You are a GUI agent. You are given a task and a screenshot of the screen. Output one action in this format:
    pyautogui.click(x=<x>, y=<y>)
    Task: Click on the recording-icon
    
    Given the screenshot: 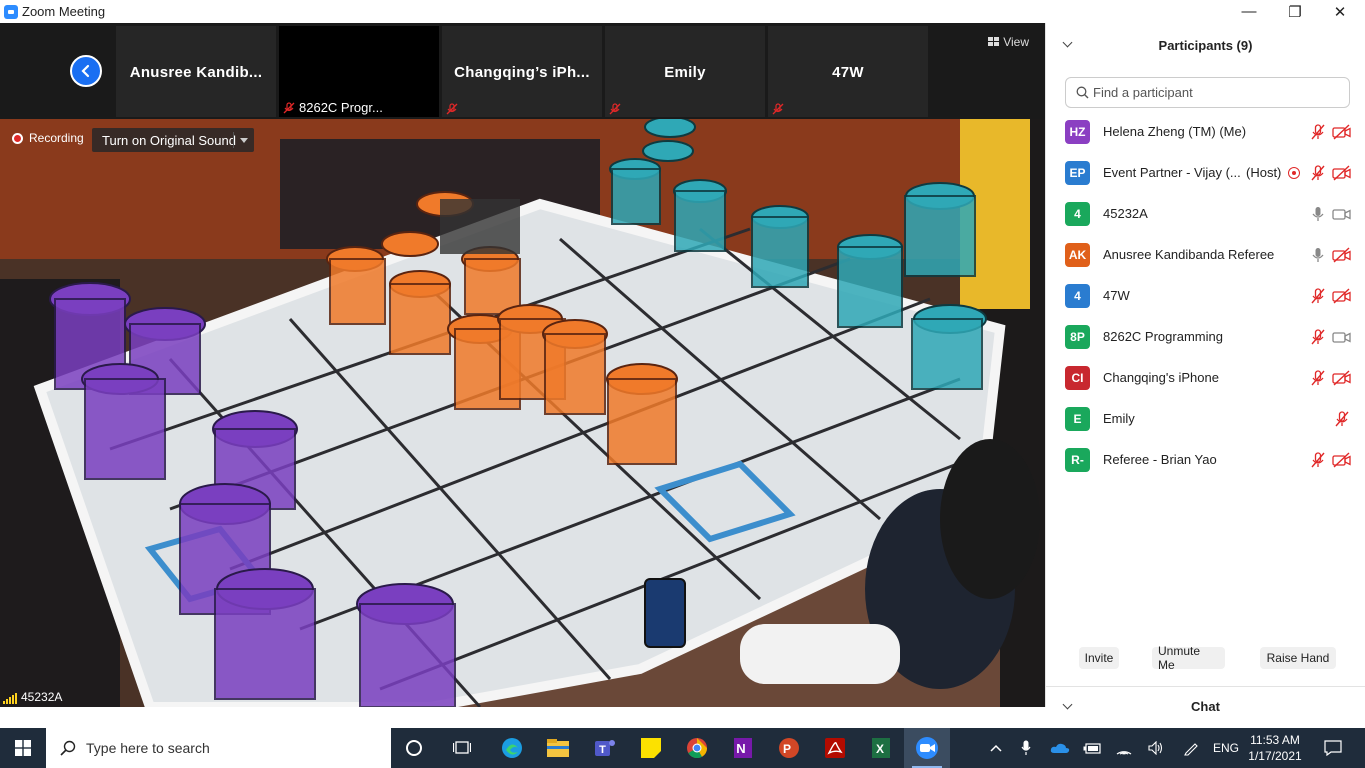 What is the action you would take?
    pyautogui.click(x=17, y=138)
    